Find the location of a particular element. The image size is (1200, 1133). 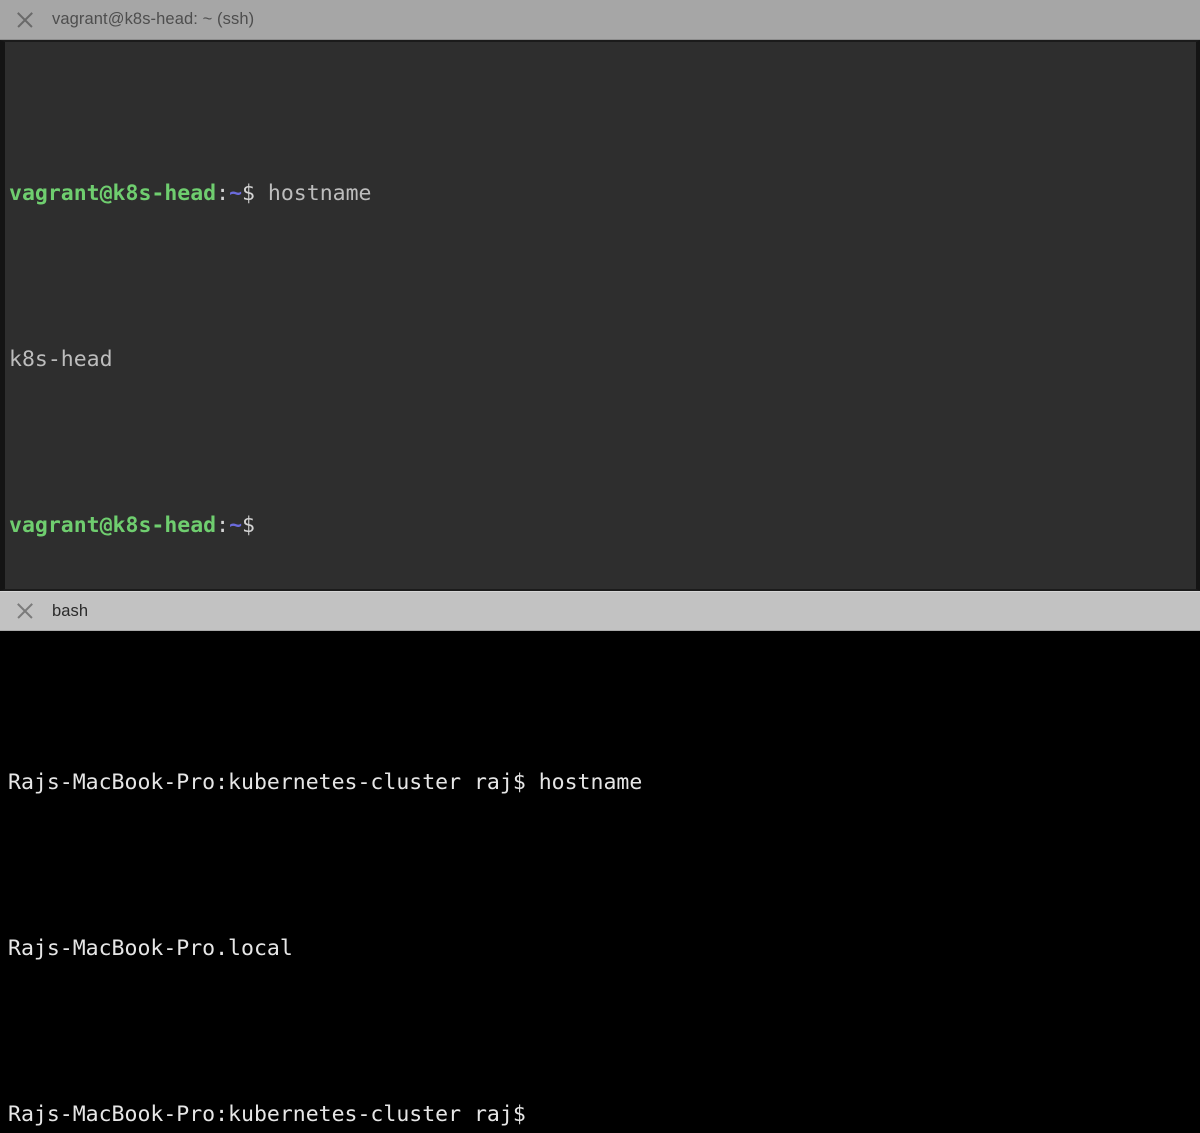

hostname-output: Rajs-MacBook-Pro.local is located at coordinates (150, 948).